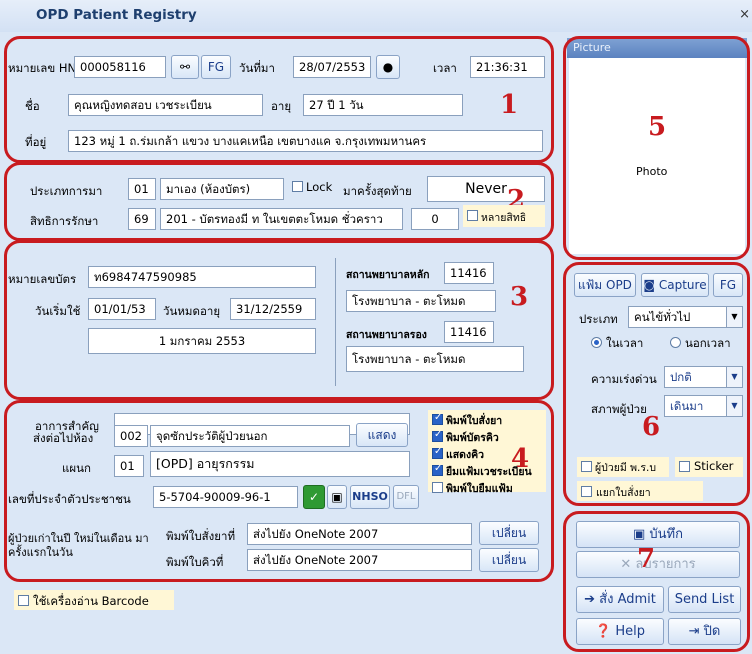  I want to click on change-queue-printer-button: เปลี่ยน, so click(509, 560).